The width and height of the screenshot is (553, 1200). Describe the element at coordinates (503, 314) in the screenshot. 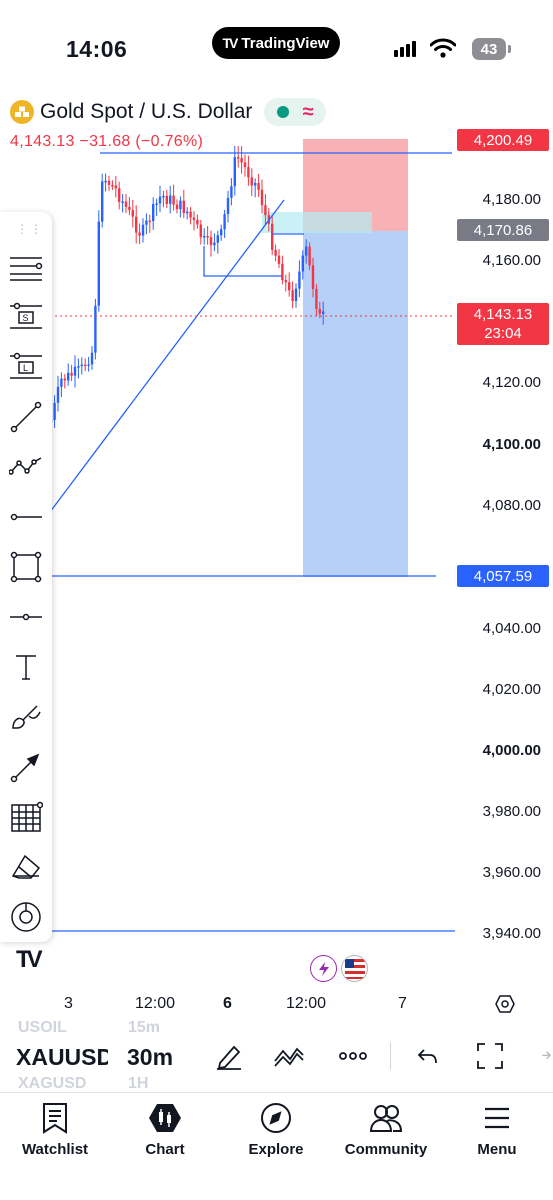

I see `current-price: 4,143.13` at that location.